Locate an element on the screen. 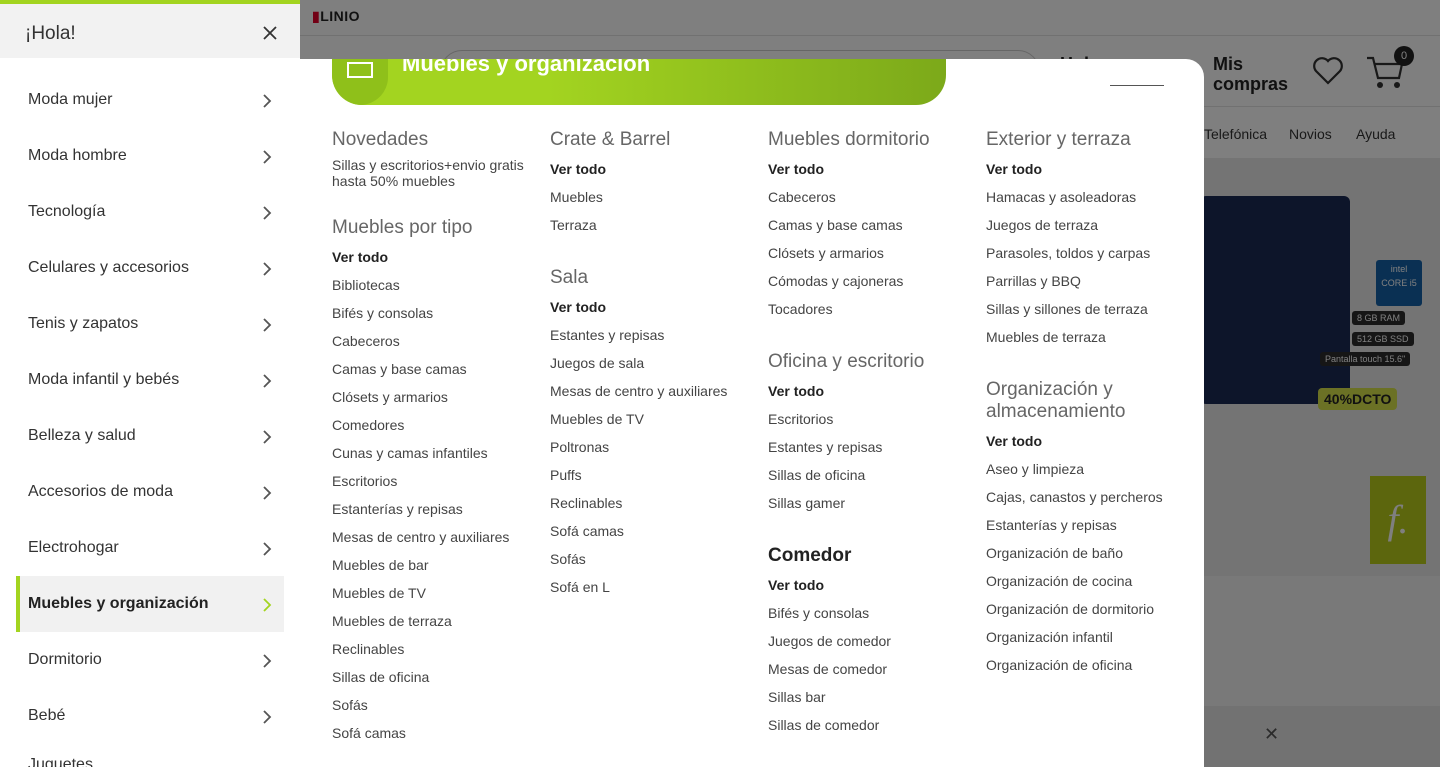 This screenshot has height=767, width=1440. drawer-item-moda-hombre: Moda hombre is located at coordinates (150, 156).